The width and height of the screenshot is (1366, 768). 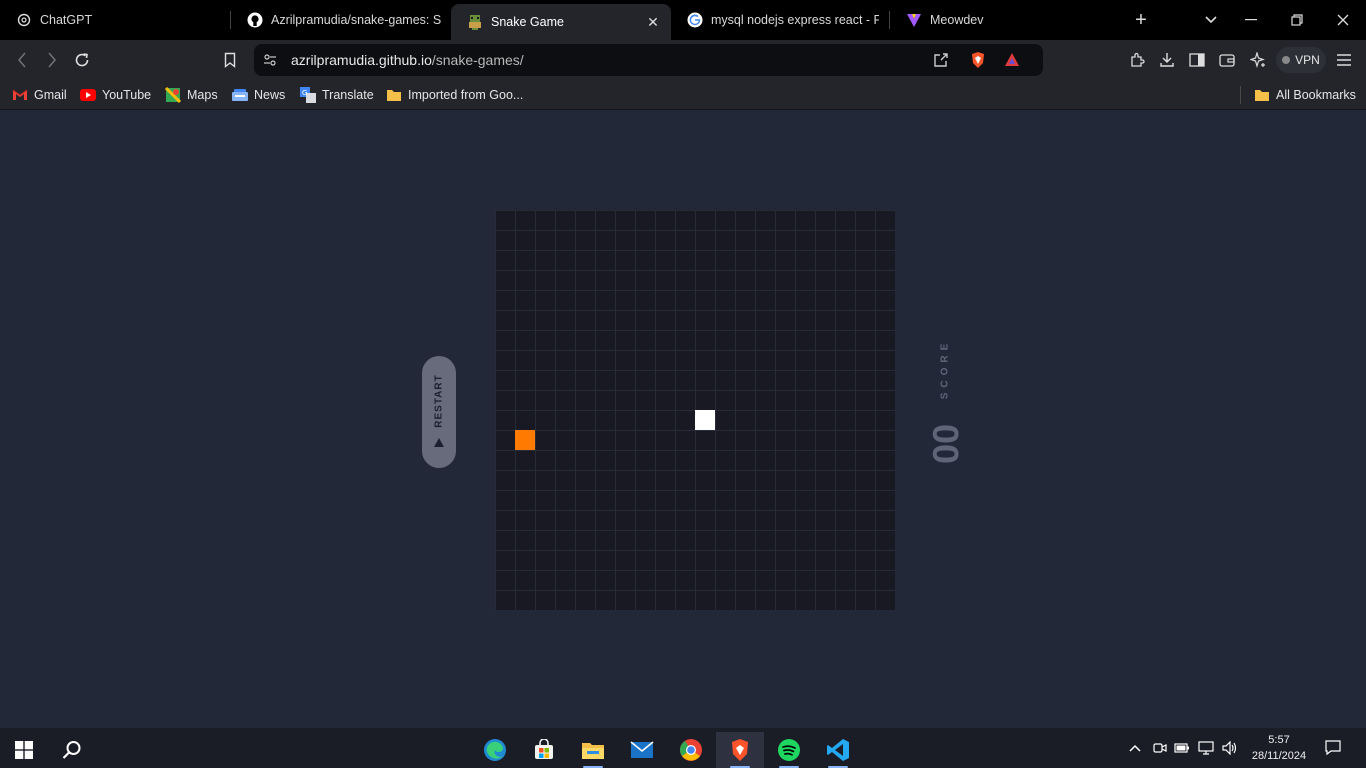 I want to click on tab-github: Azrilpramudia/snake-games: Snake, so click(x=341, y=20).